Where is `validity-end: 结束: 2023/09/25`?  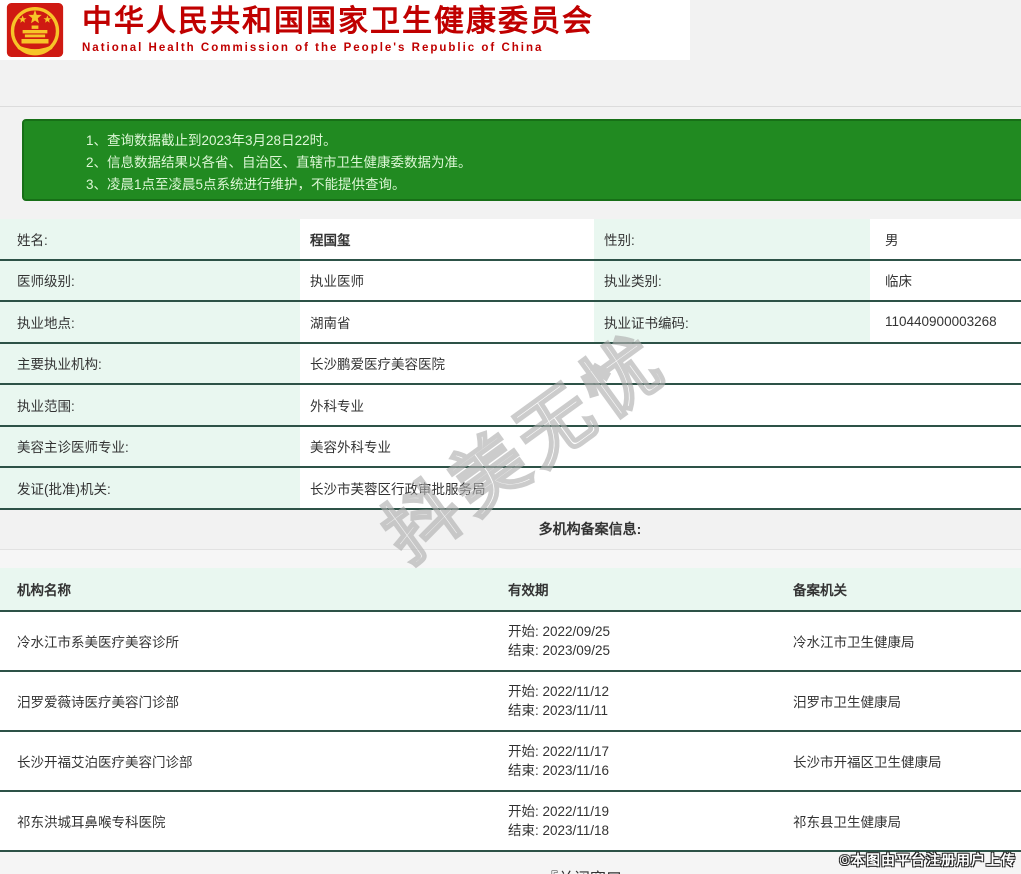 validity-end: 结束: 2023/09/25 is located at coordinates (559, 650).